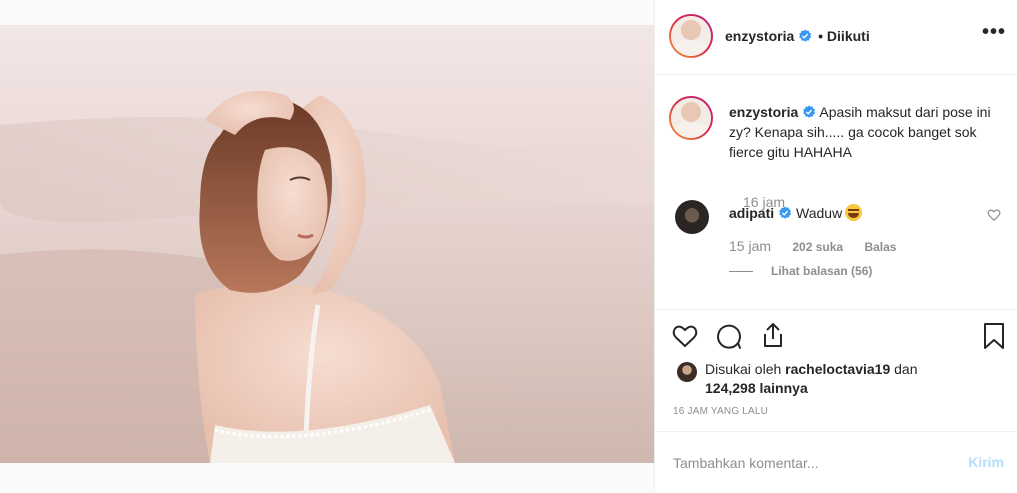 Image resolution: width=1017 pixels, height=493 pixels. I want to click on add-comment-bar: Kirim, so click(836, 462).